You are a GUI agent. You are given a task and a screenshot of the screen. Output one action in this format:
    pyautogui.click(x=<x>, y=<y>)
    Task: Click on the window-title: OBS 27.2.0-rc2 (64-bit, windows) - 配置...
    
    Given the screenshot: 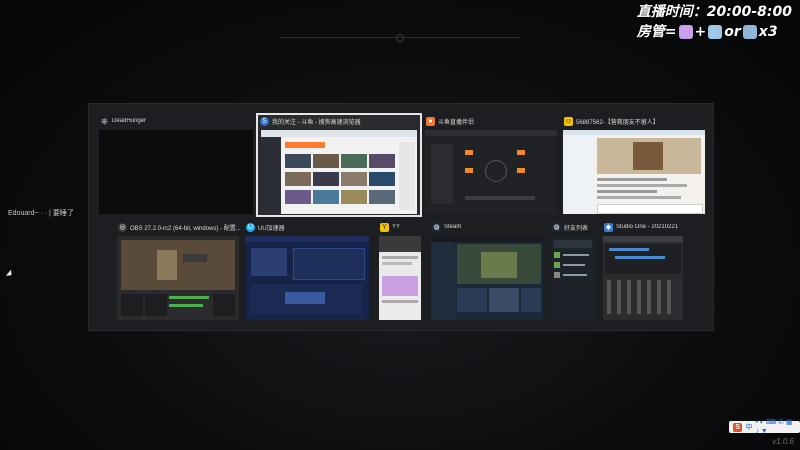 What is the action you would take?
    pyautogui.click(x=185, y=228)
    